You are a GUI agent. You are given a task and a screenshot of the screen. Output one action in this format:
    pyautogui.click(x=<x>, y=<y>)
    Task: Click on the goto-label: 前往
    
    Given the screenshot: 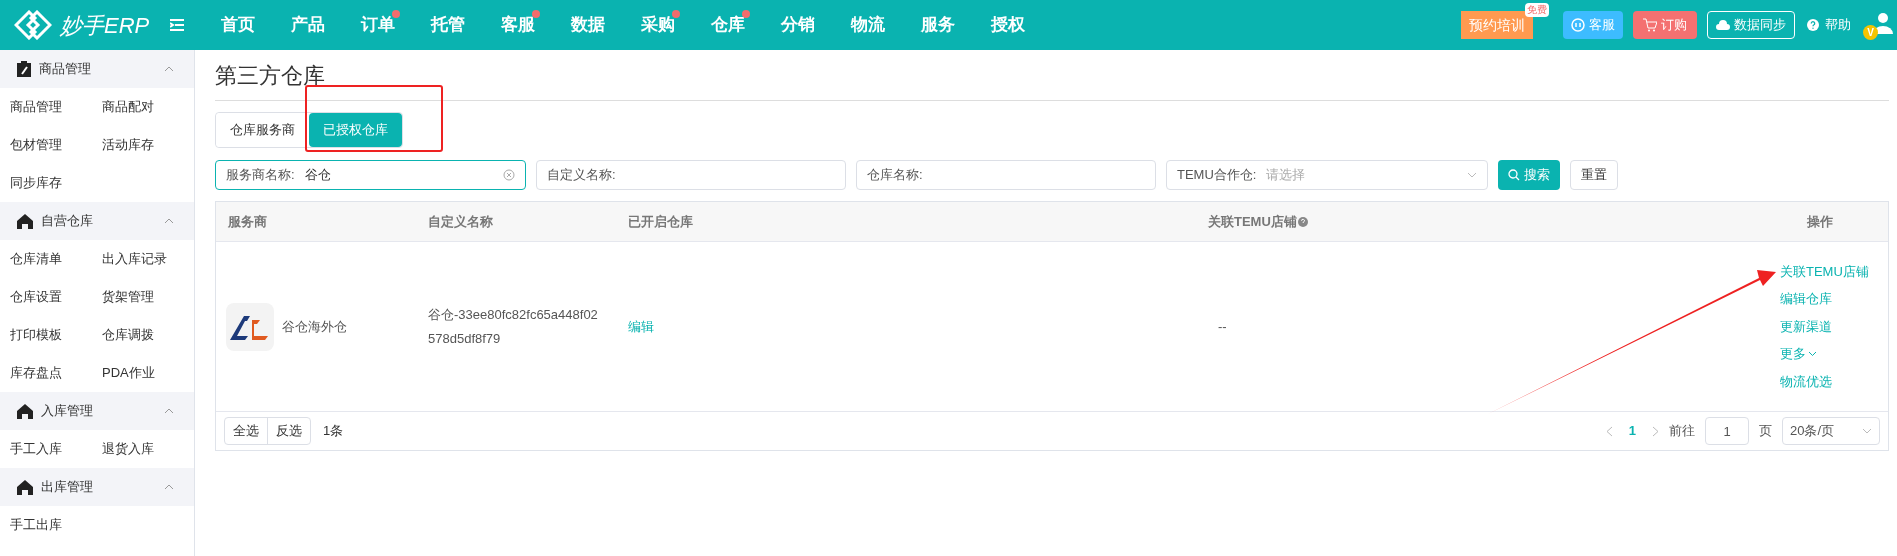 What is the action you would take?
    pyautogui.click(x=1682, y=431)
    